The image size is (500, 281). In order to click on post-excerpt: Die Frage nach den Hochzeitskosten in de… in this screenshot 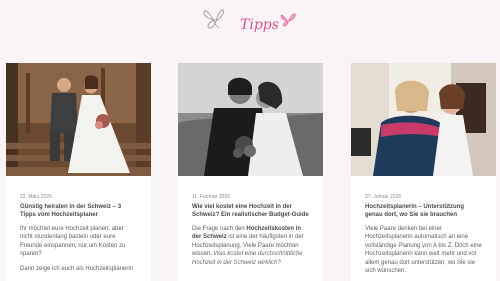, I will do `click(248, 246)`.